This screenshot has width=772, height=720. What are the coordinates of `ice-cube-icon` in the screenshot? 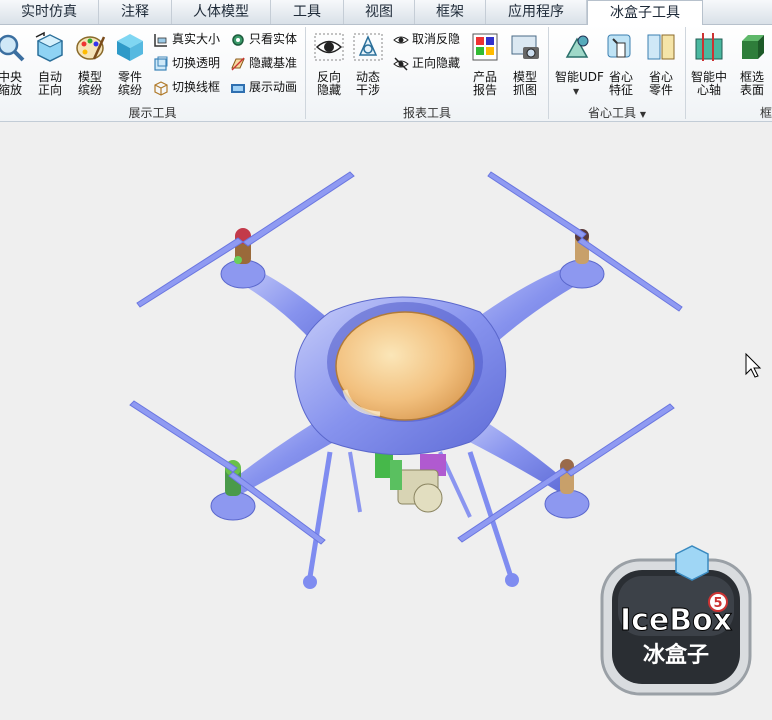 It's located at (692, 563).